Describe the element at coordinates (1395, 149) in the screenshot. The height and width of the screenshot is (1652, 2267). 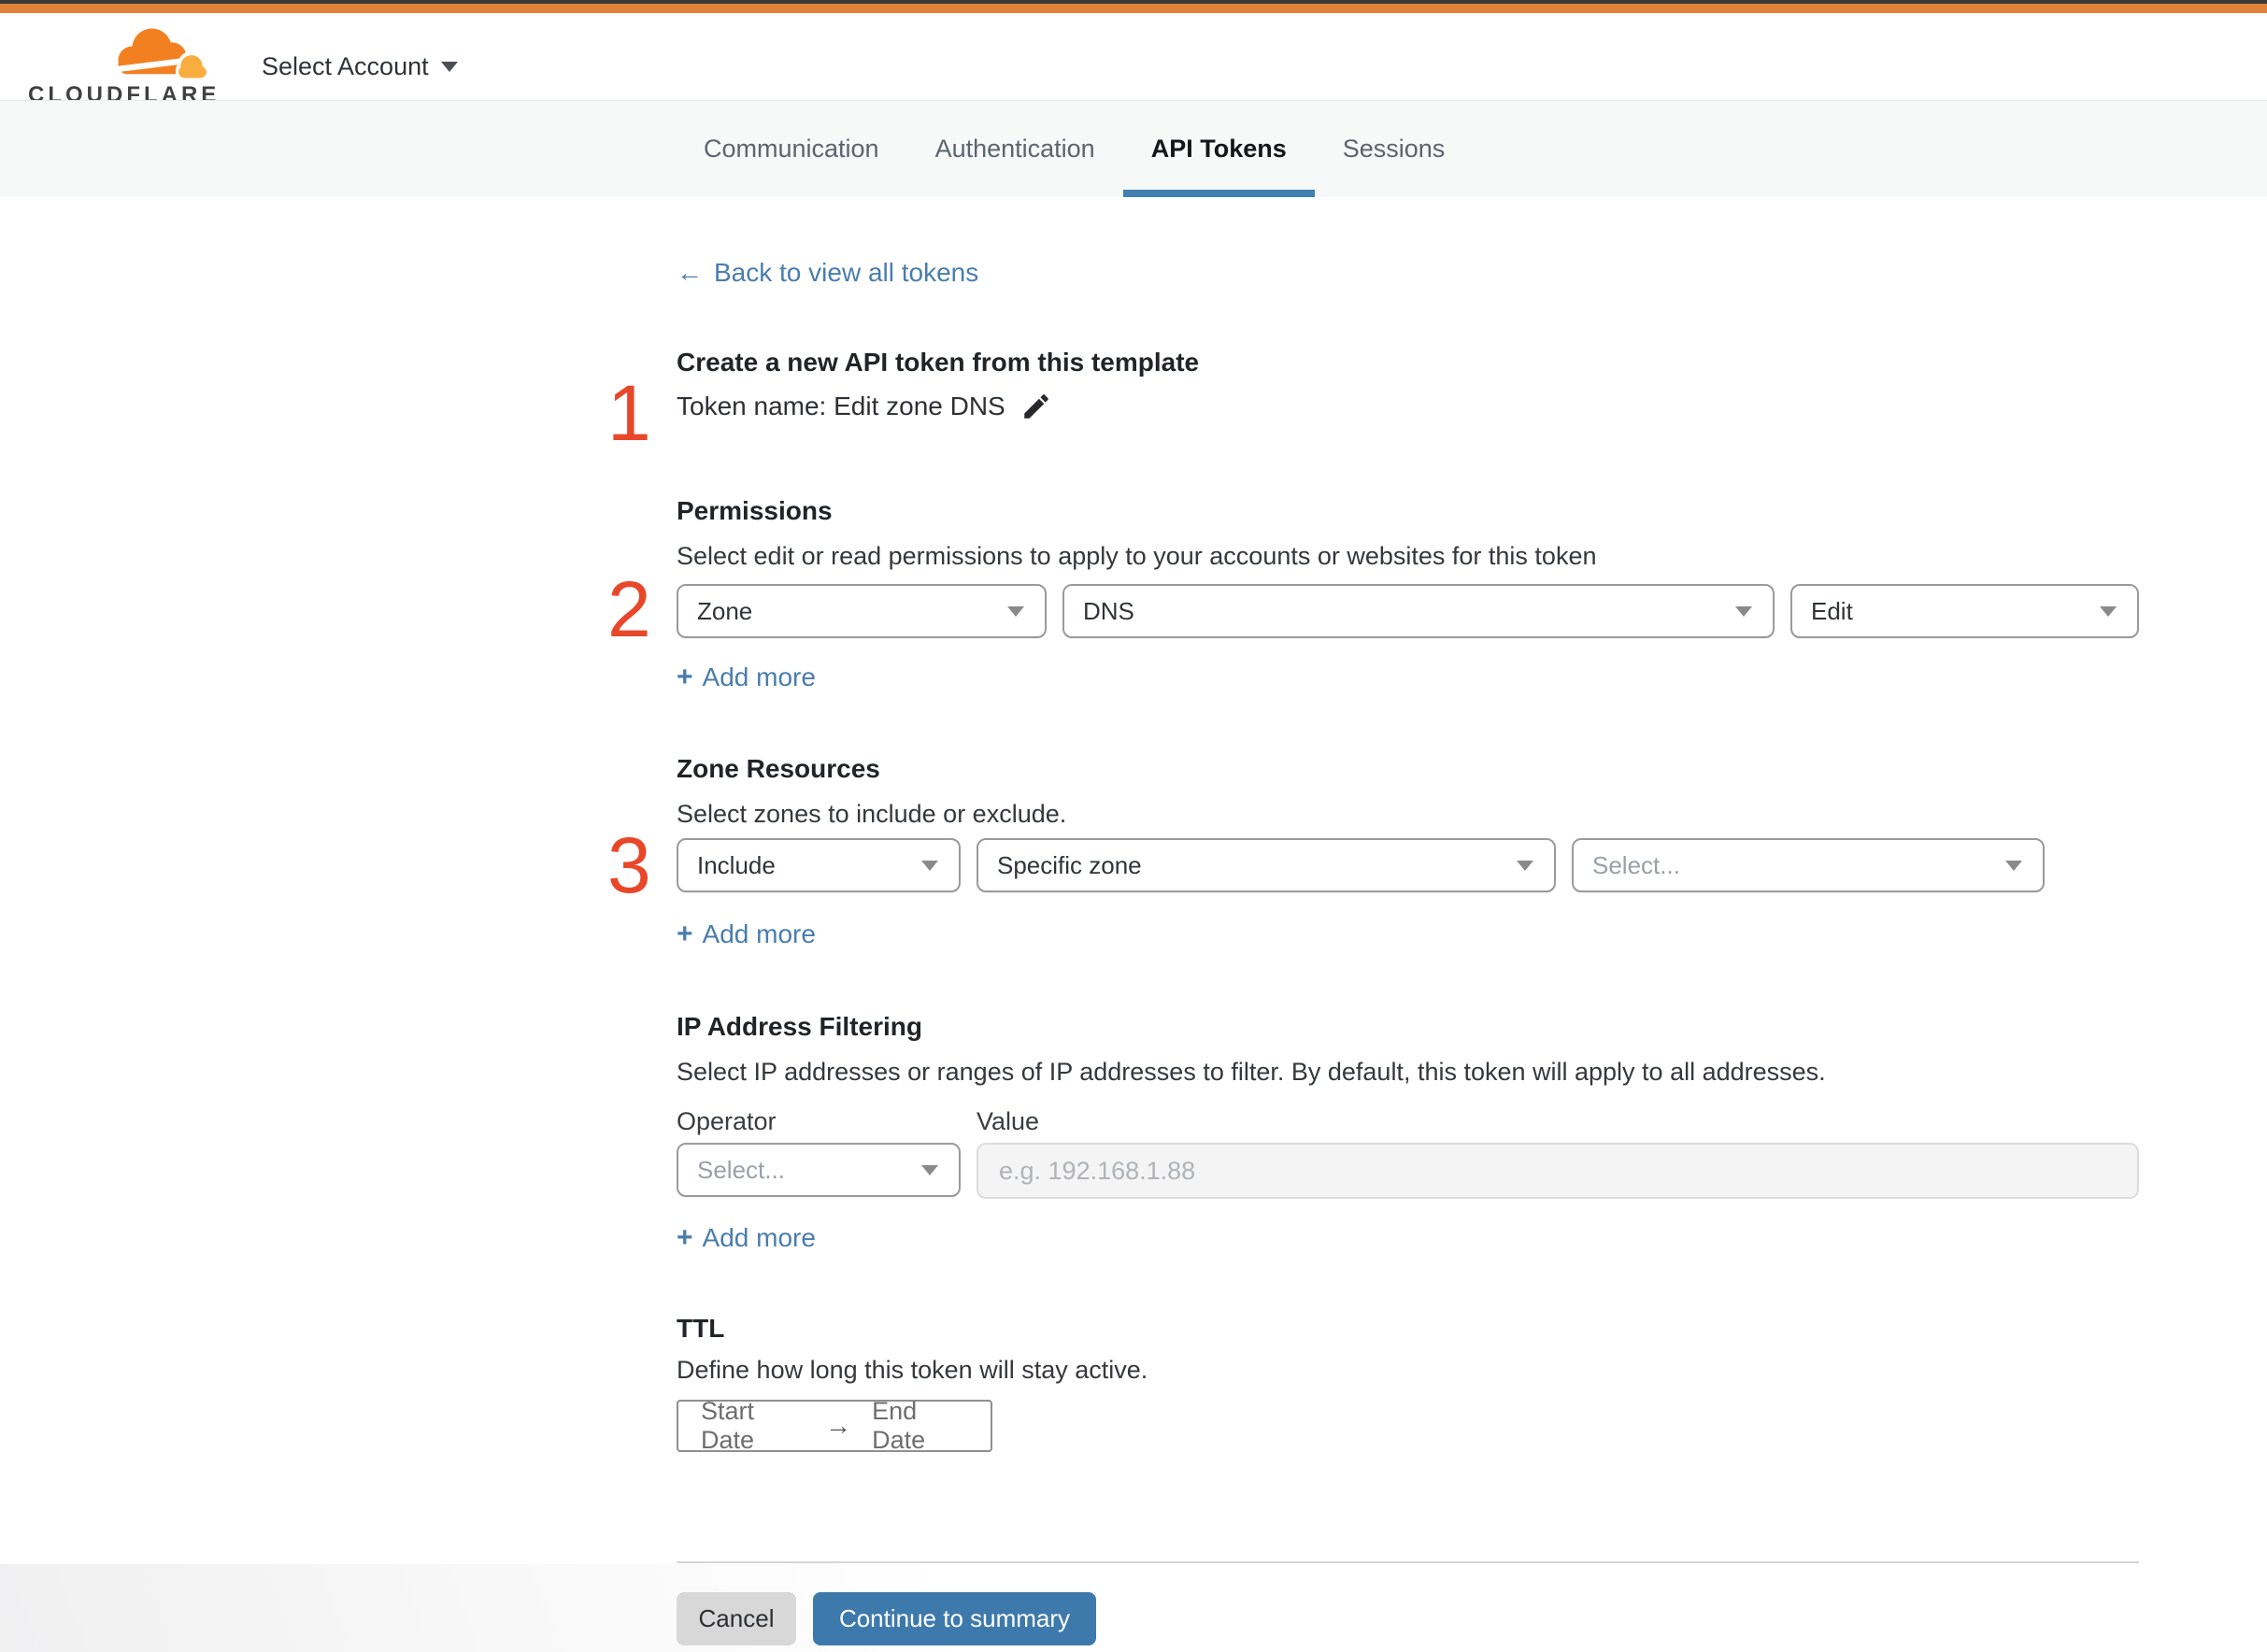
I see `tab-sessions: Sessions` at that location.